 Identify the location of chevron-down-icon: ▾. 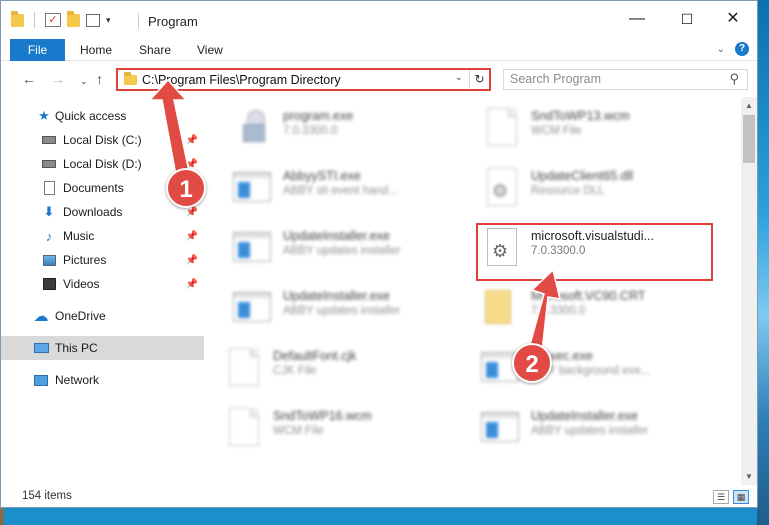
(108, 20).